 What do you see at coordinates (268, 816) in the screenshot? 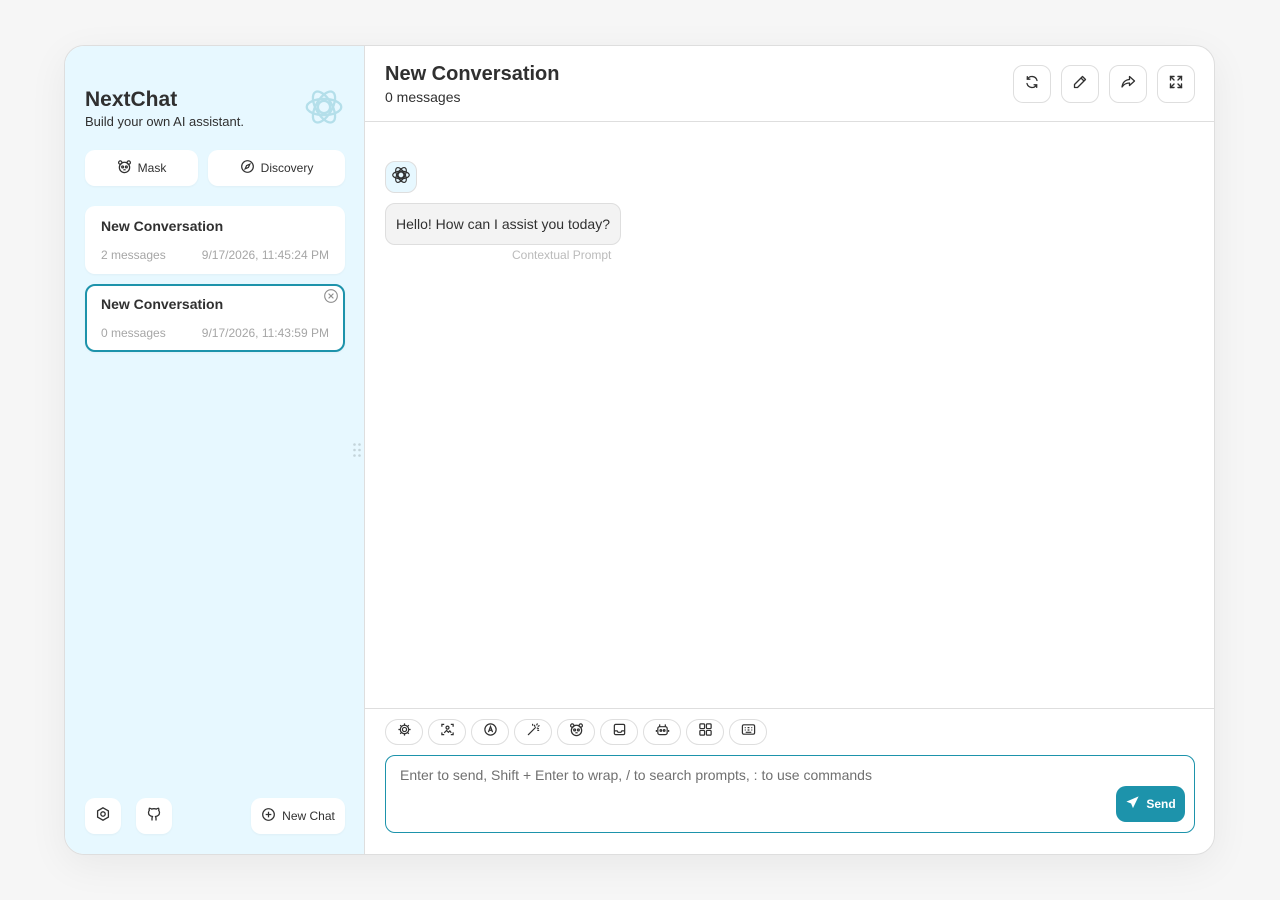
I see `add-icon` at bounding box center [268, 816].